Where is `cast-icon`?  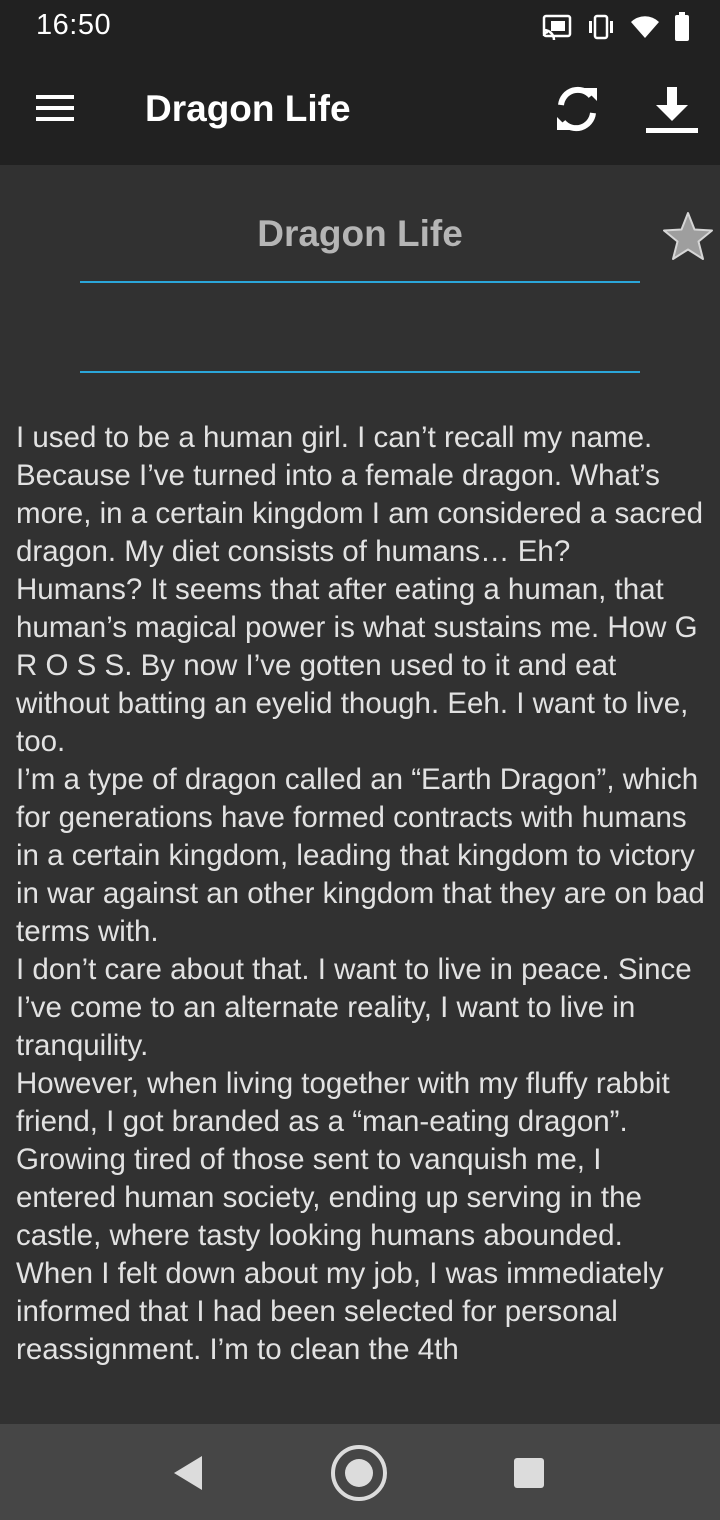
cast-icon is located at coordinates (557, 27).